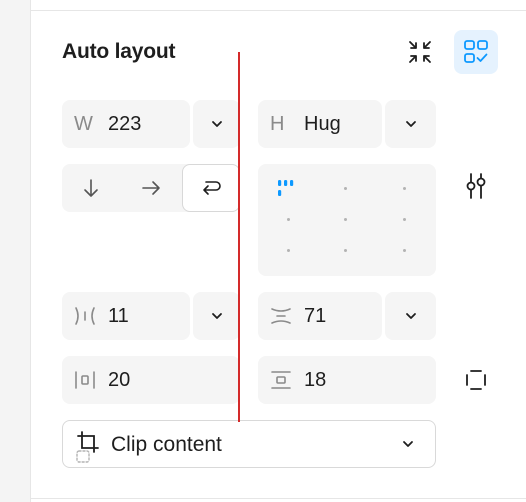  What do you see at coordinates (315, 380) in the screenshot?
I see `vertical-padding-value: 18` at bounding box center [315, 380].